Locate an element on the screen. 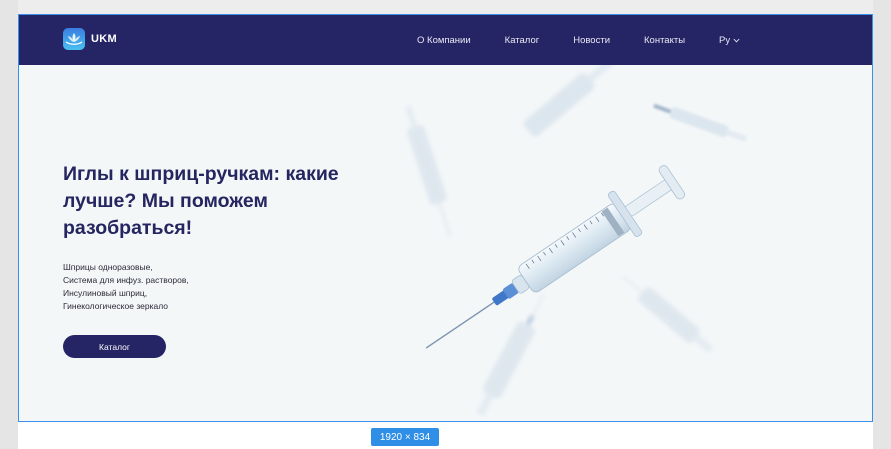 This screenshot has width=891, height=449. blurred-syringe-top is located at coordinates (569, 101).